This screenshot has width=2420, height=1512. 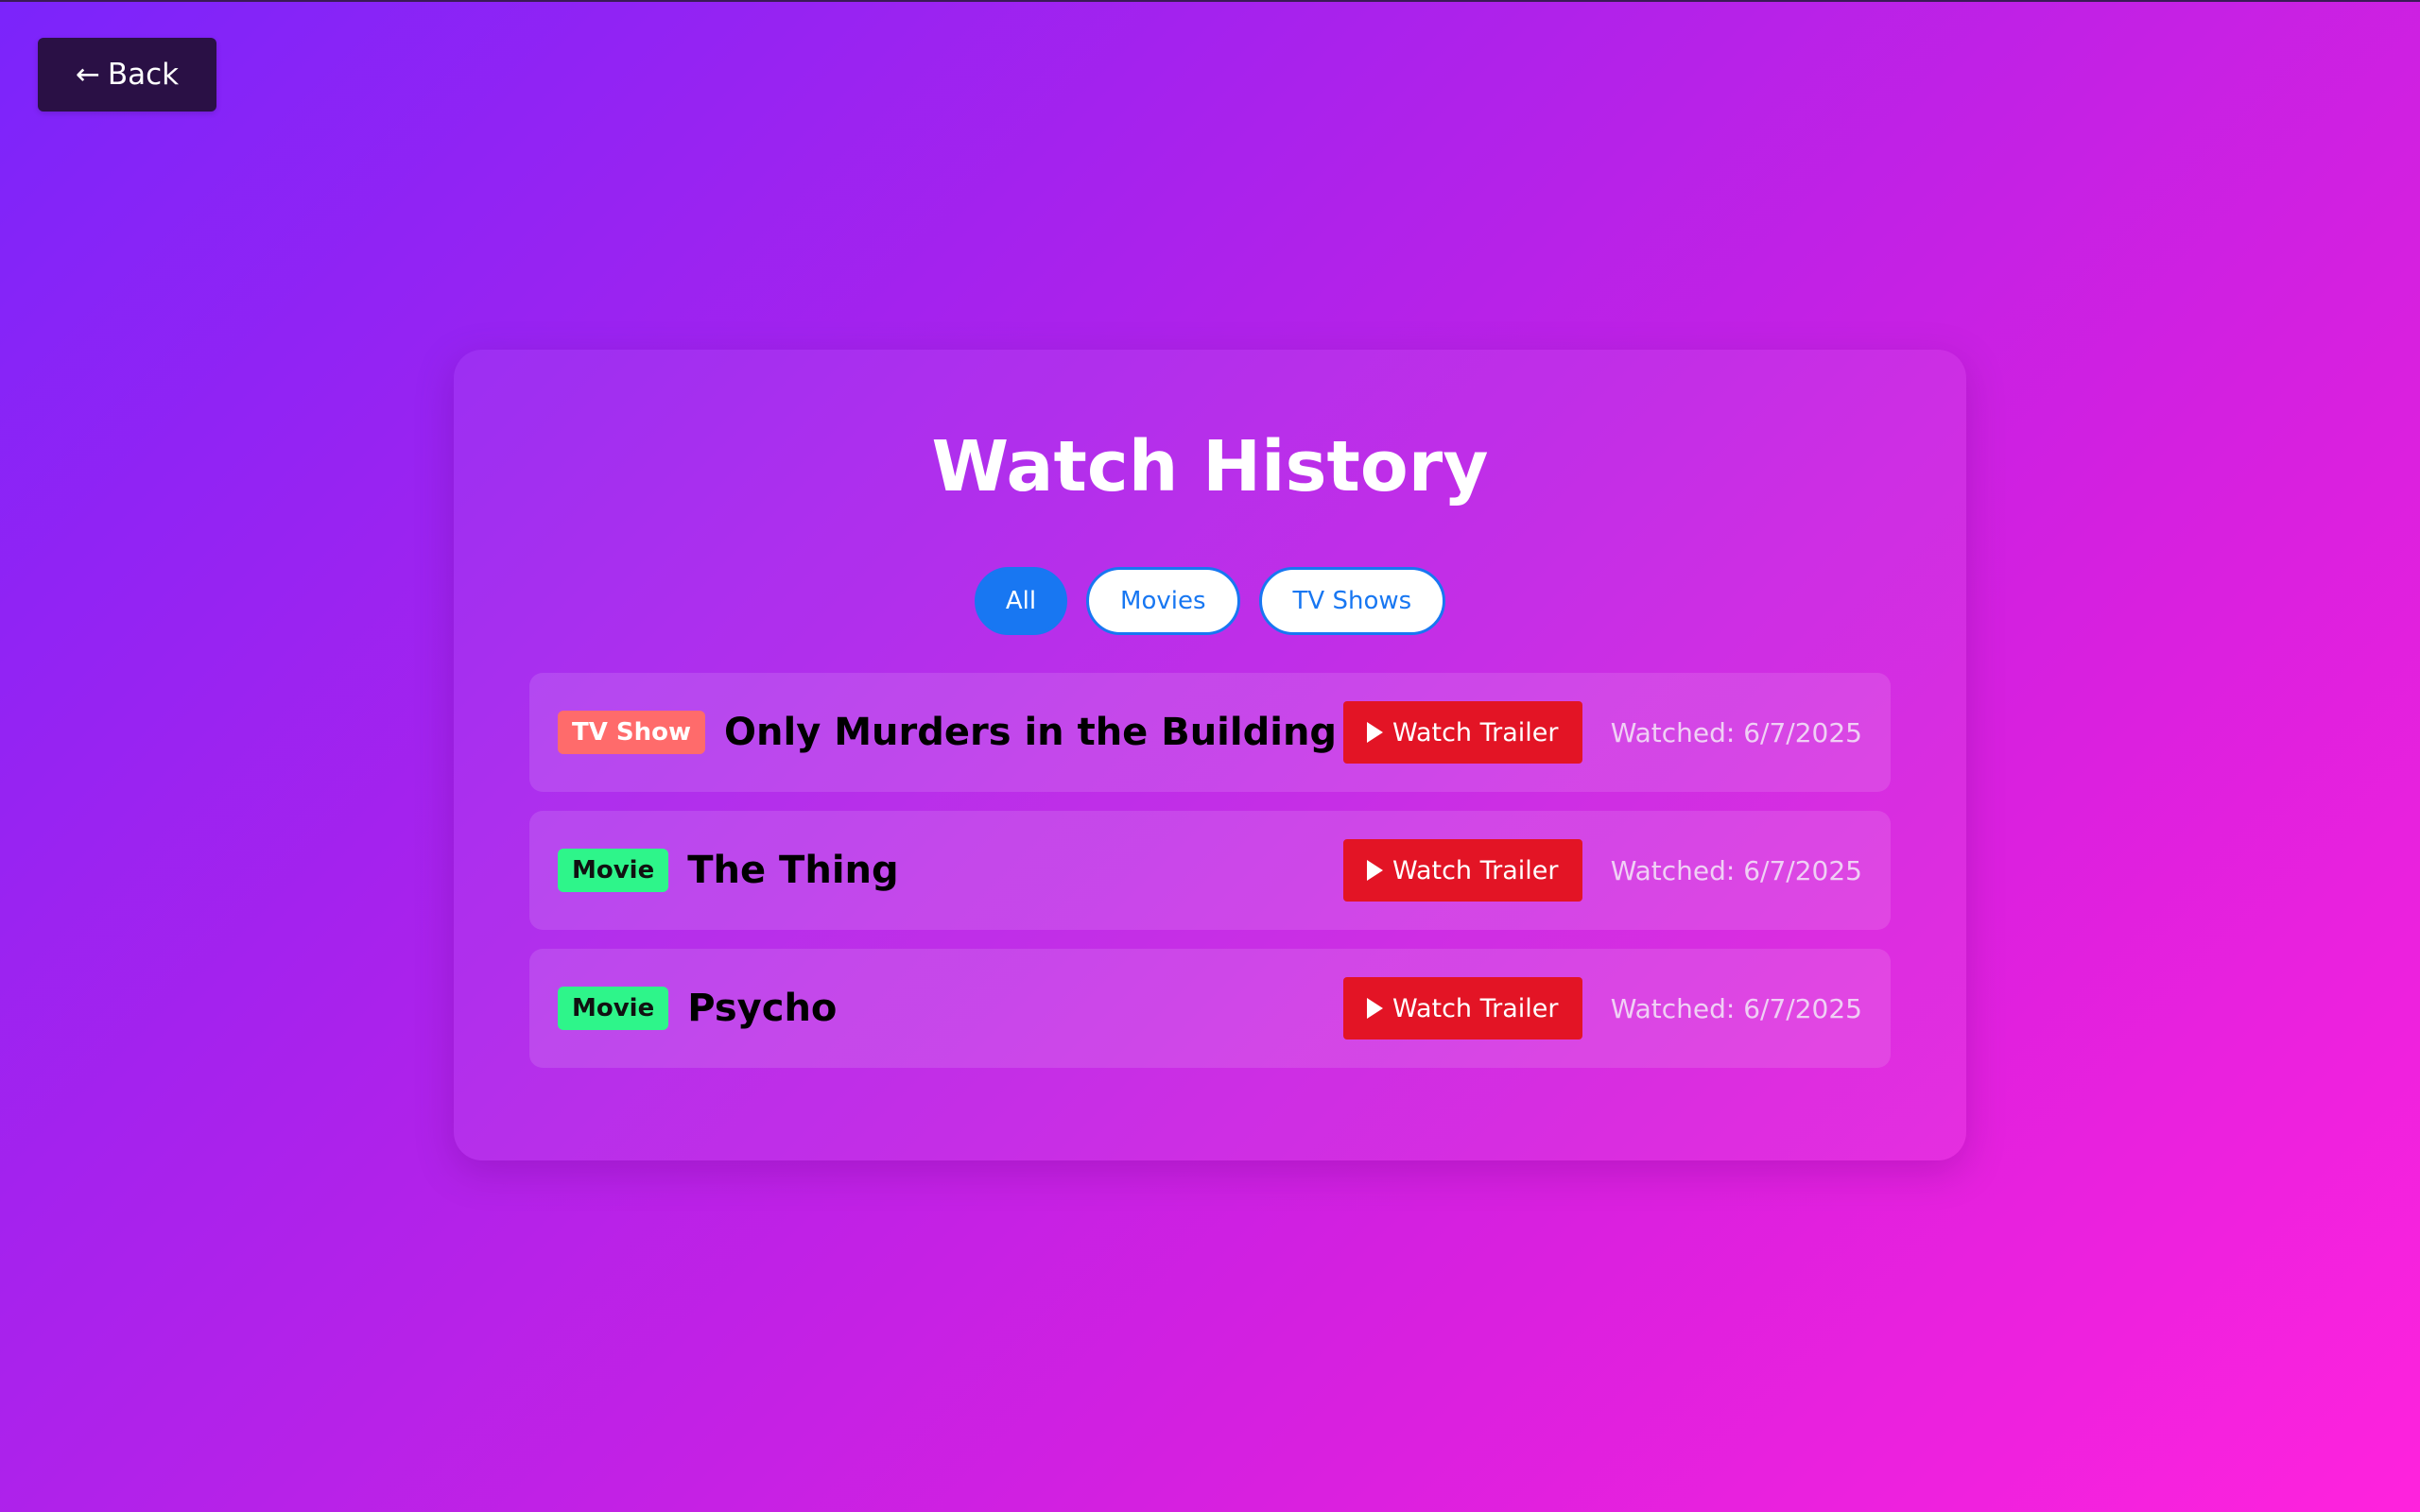 What do you see at coordinates (762, 1008) in the screenshot?
I see `item-title: Psycho` at bounding box center [762, 1008].